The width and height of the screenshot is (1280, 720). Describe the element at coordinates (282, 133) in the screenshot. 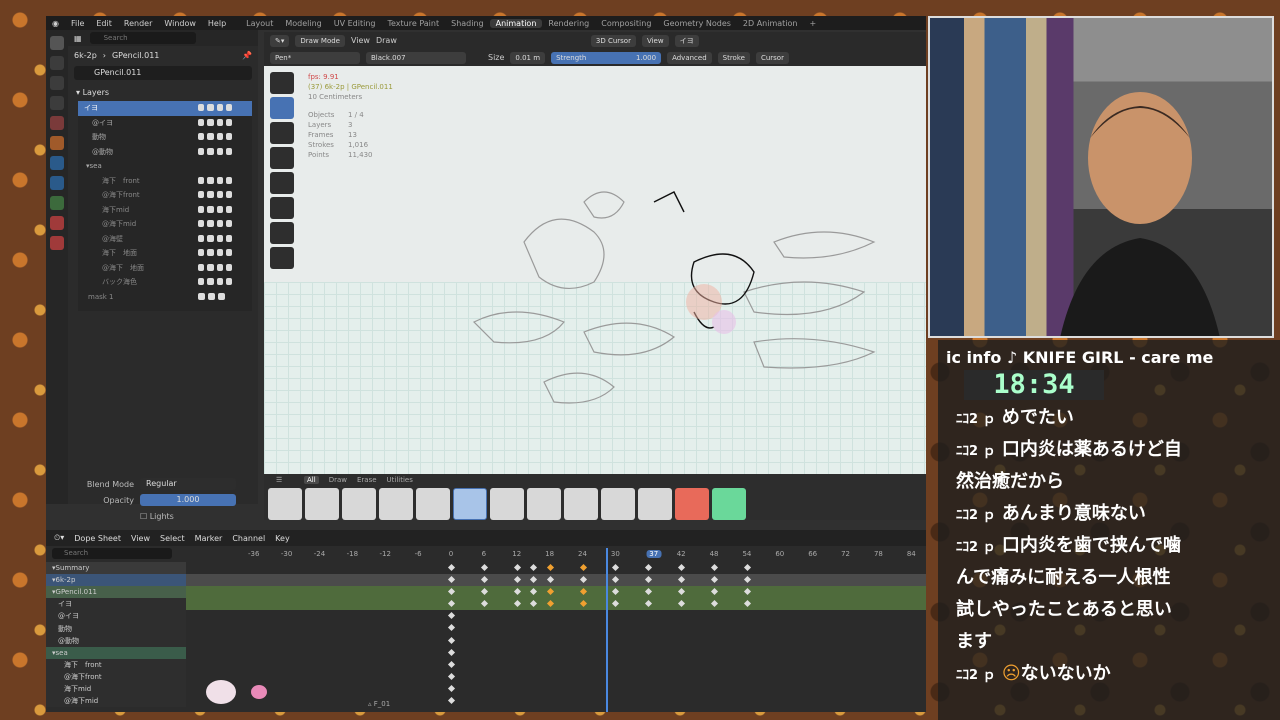

I see `erase-tool-icon` at that location.